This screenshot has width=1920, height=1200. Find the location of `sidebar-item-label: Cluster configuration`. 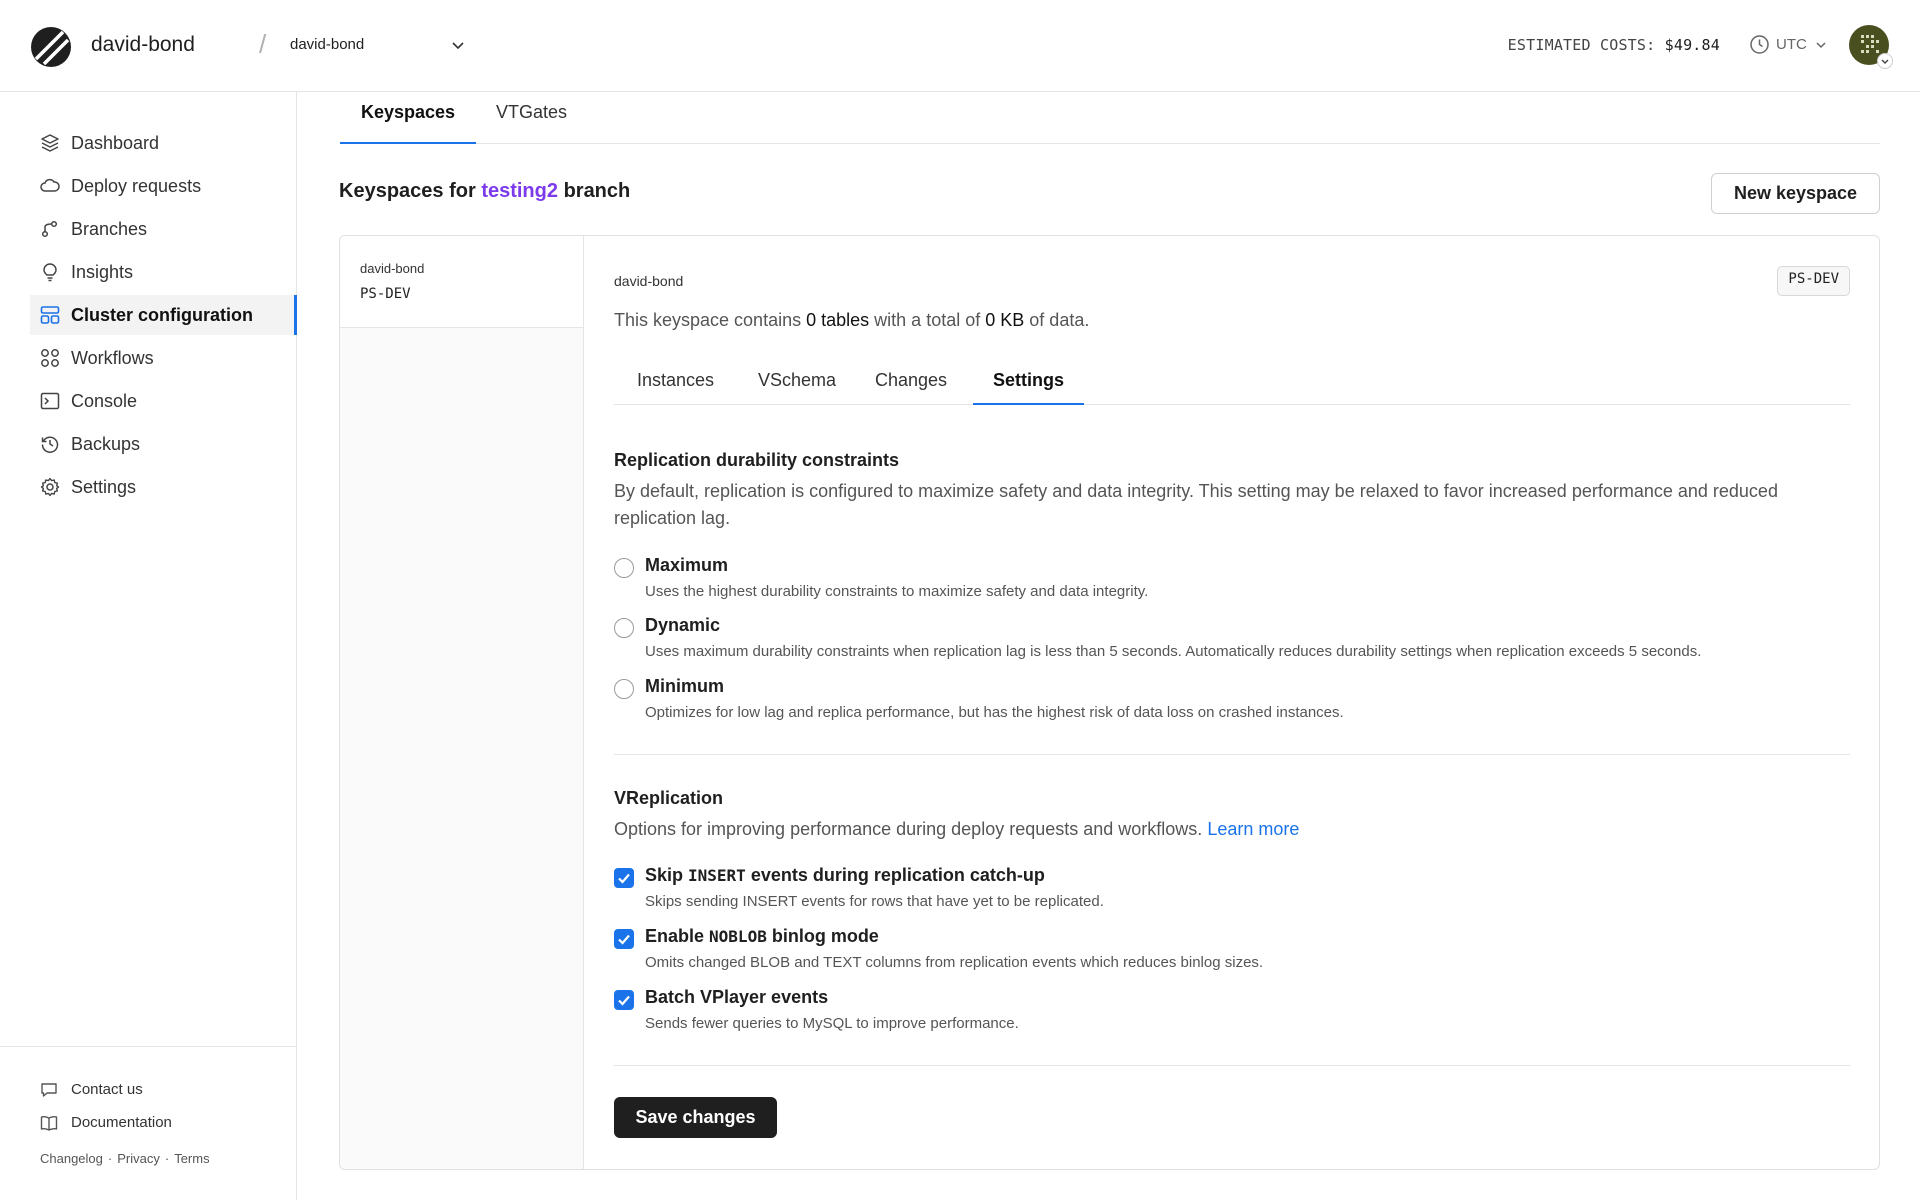

sidebar-item-label: Cluster configuration is located at coordinates (162, 315).